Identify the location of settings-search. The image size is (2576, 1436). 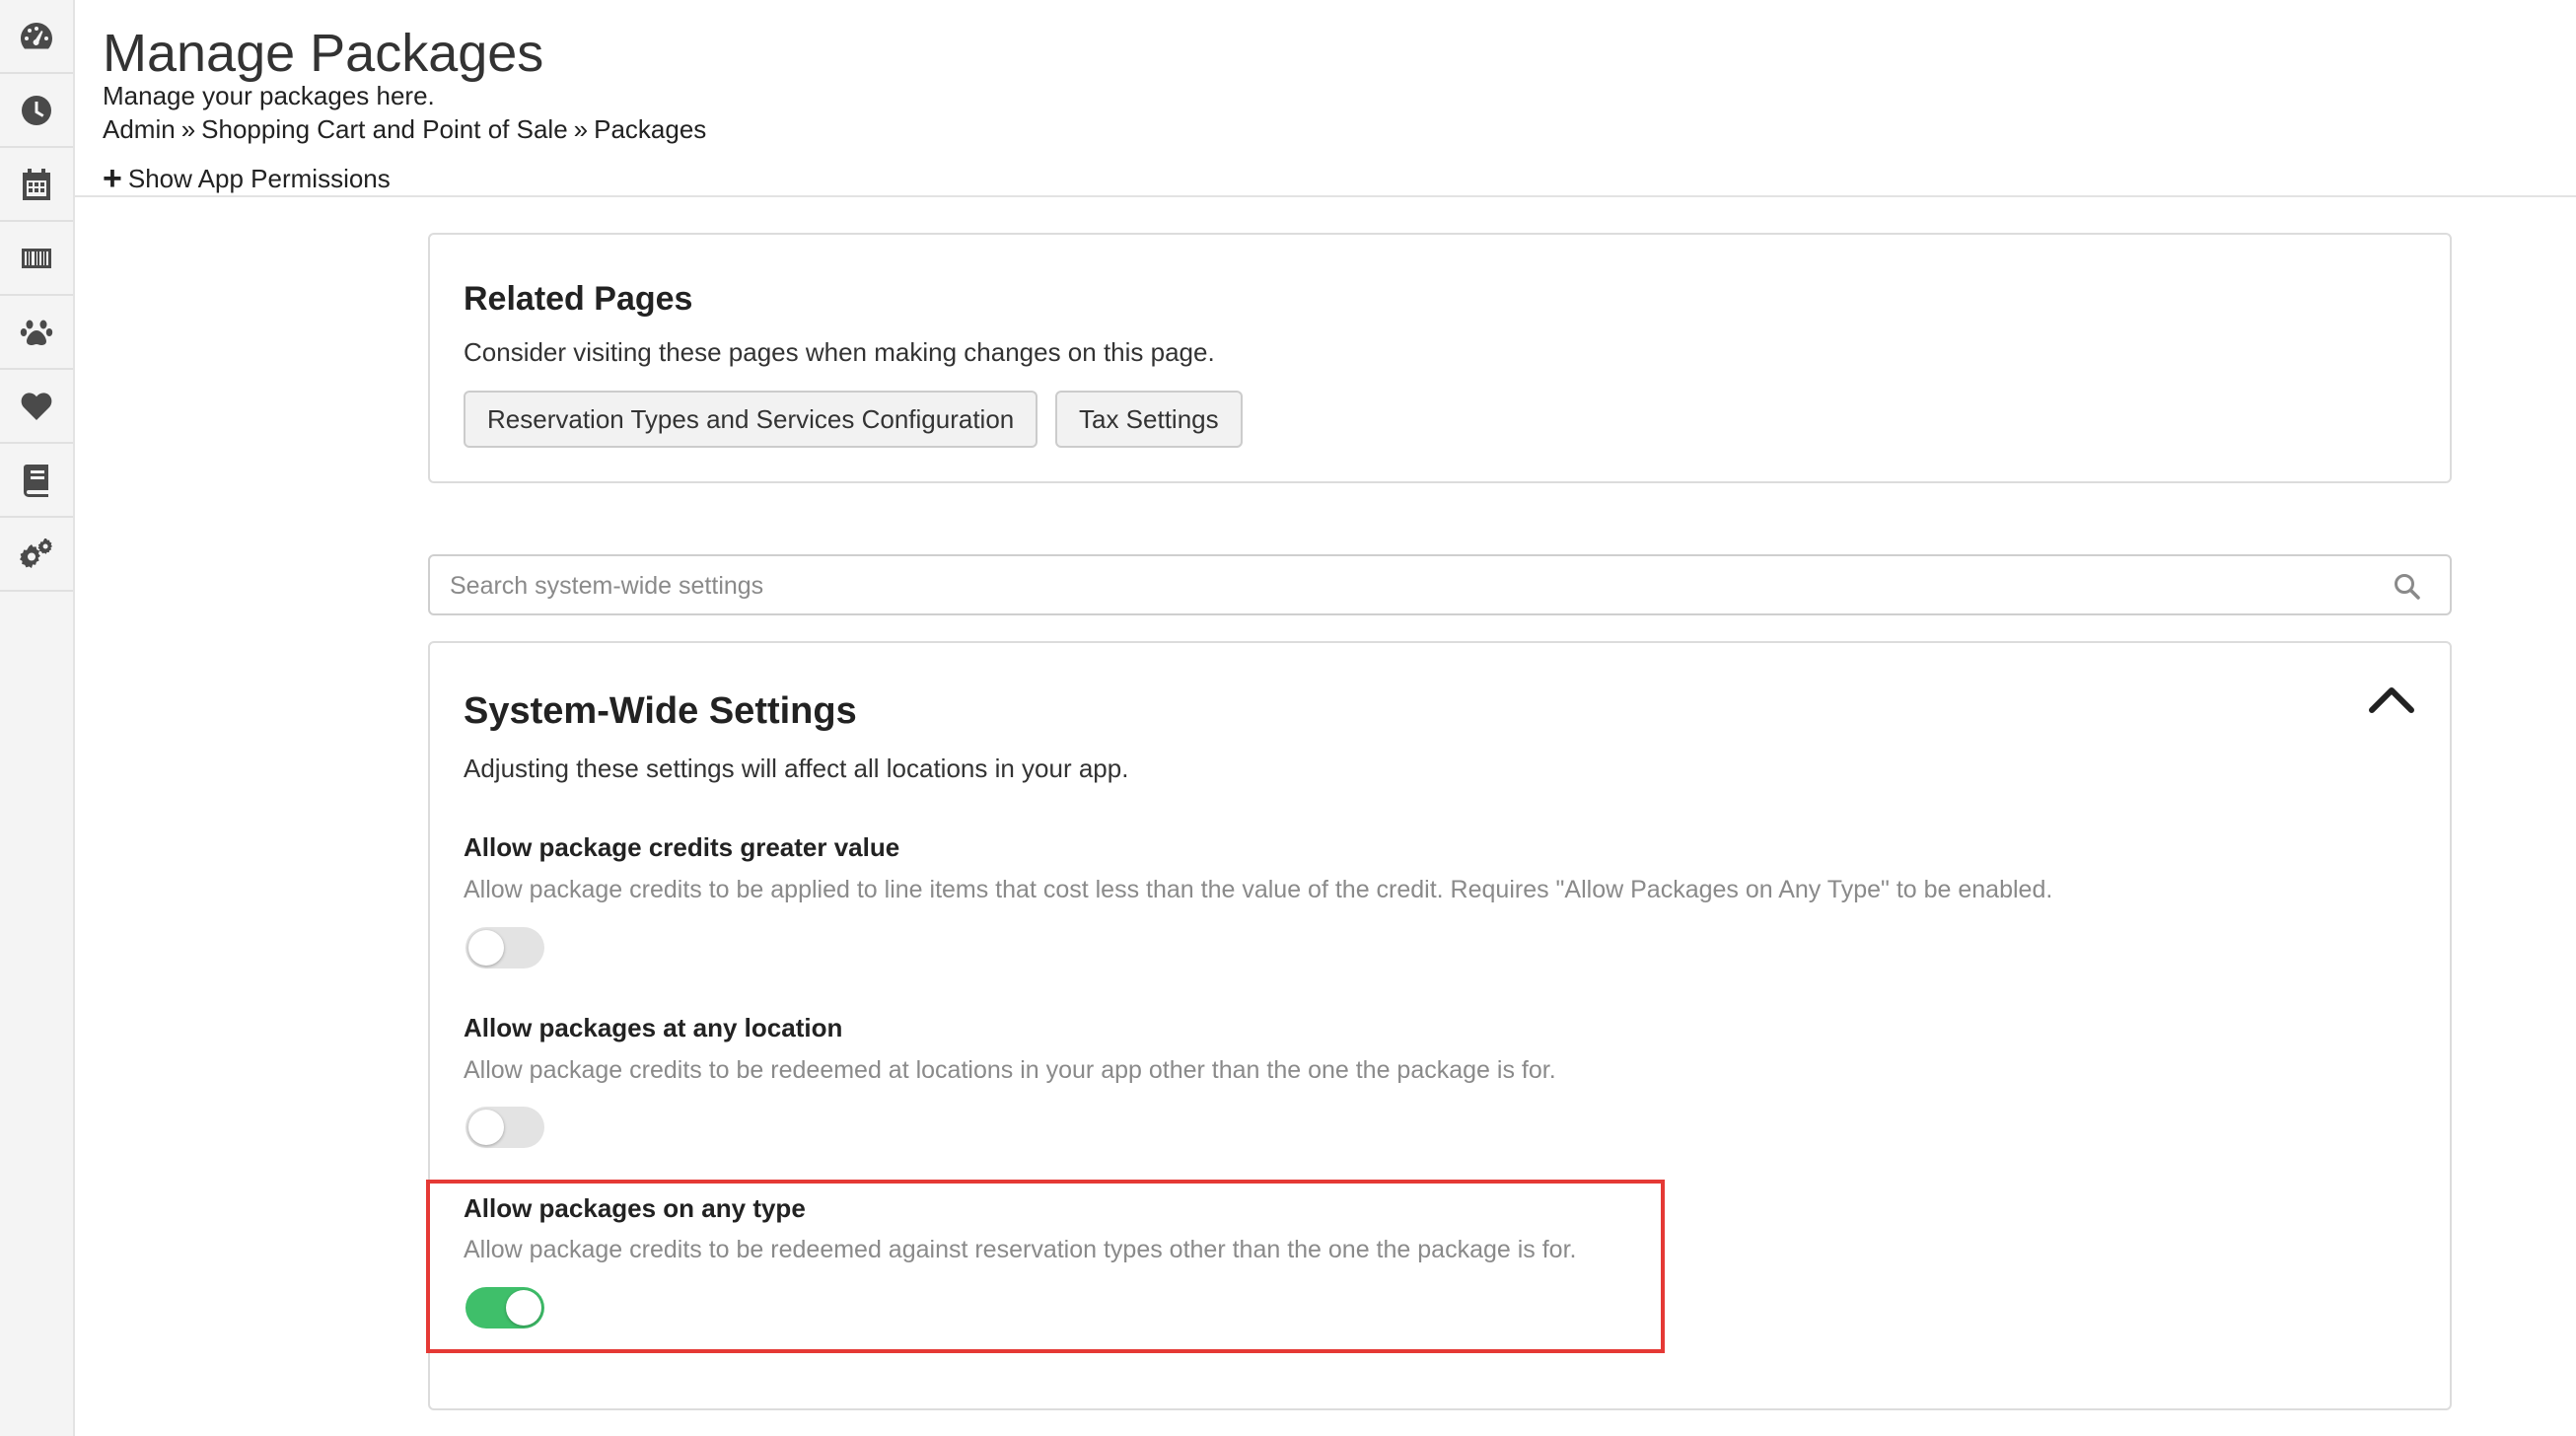
(1440, 585).